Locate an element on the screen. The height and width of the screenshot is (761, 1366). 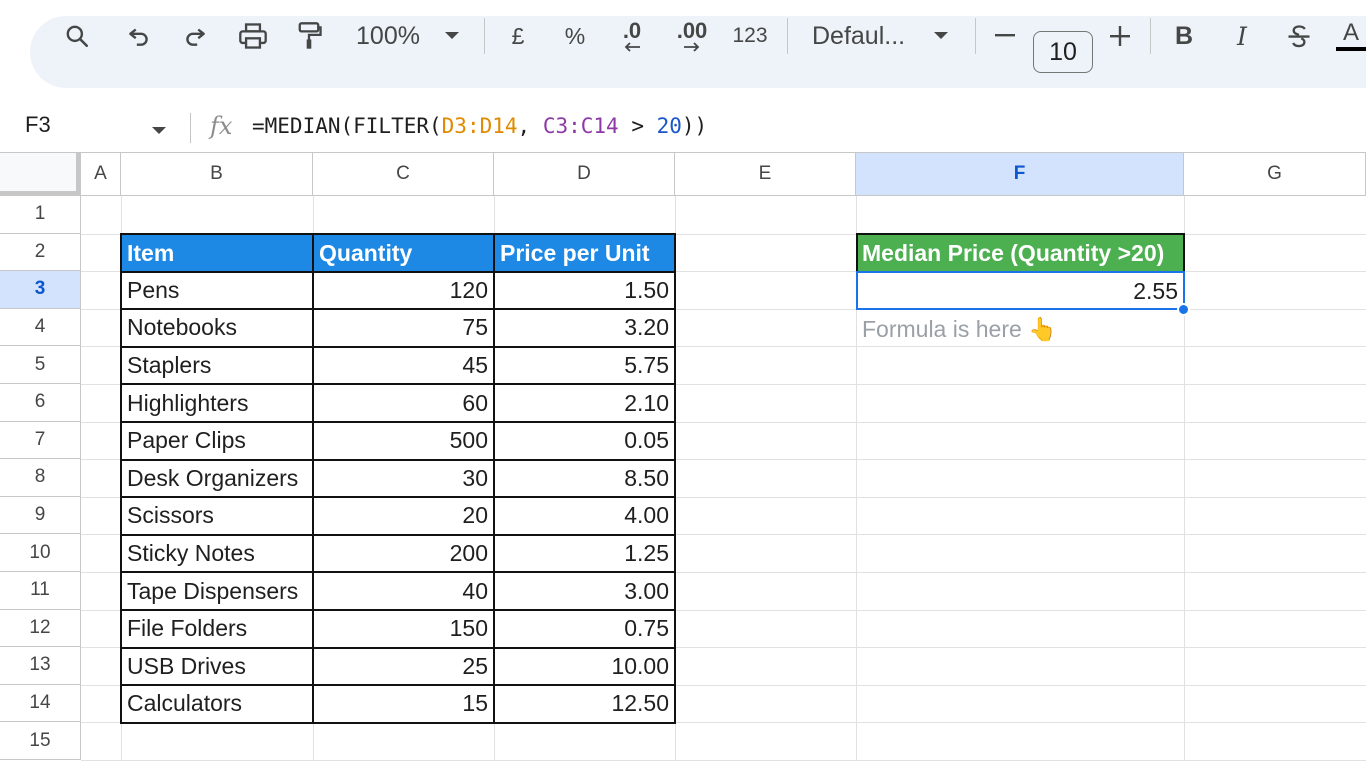
median-header-cell: Median Price (Quantity >20) is located at coordinates (1020, 253).